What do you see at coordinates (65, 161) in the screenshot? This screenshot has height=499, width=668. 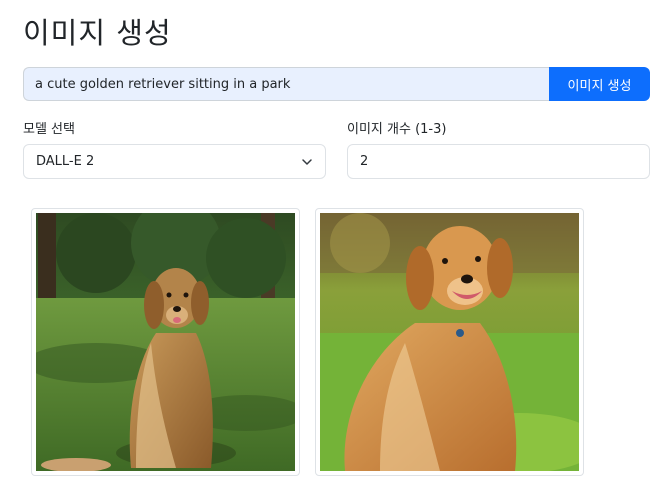 I see `model-selected-value: DALL-E 2` at bounding box center [65, 161].